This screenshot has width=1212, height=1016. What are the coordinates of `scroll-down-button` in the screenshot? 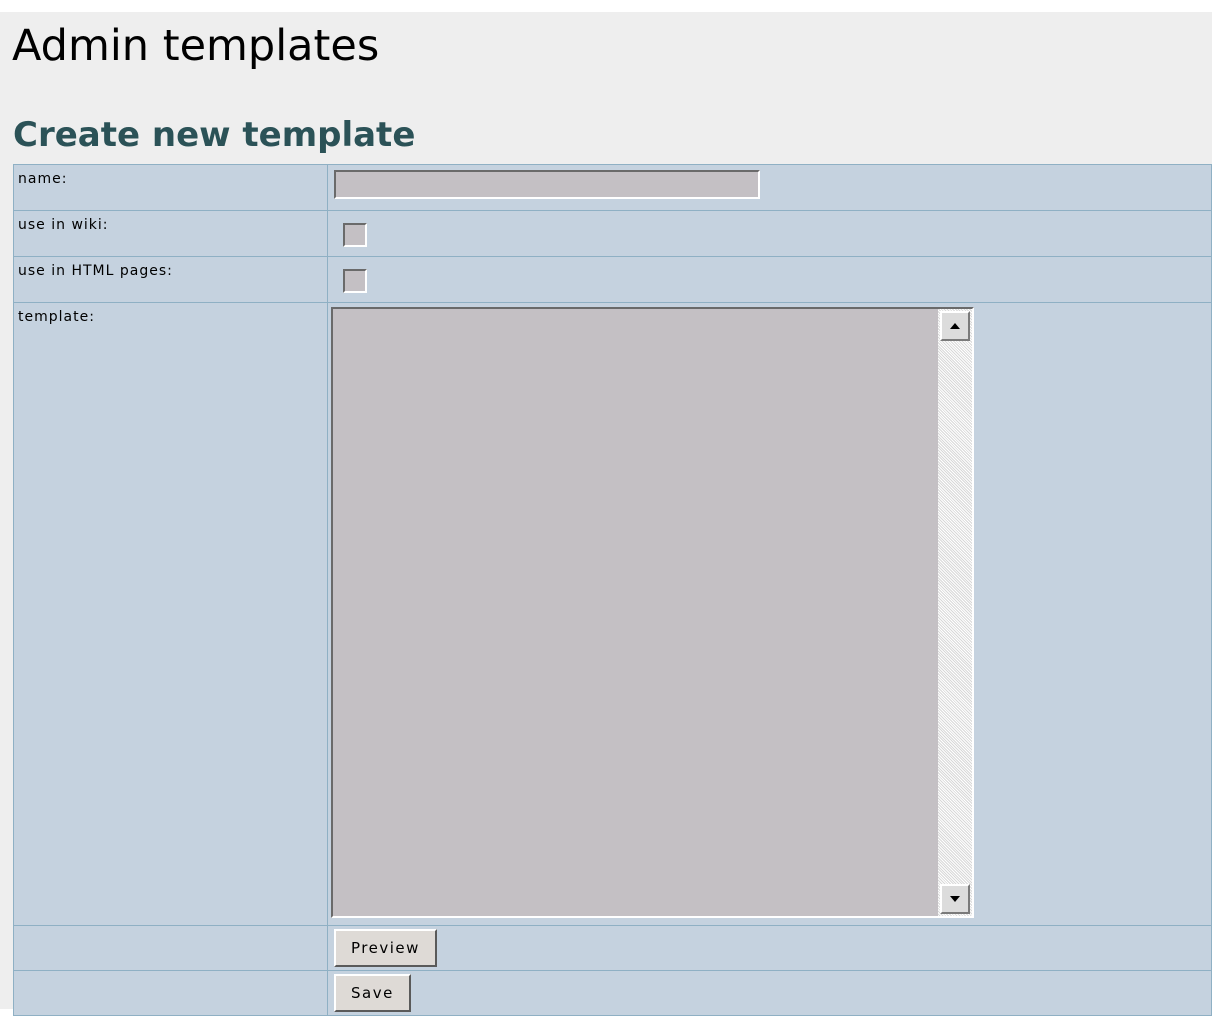 It's located at (955, 899).